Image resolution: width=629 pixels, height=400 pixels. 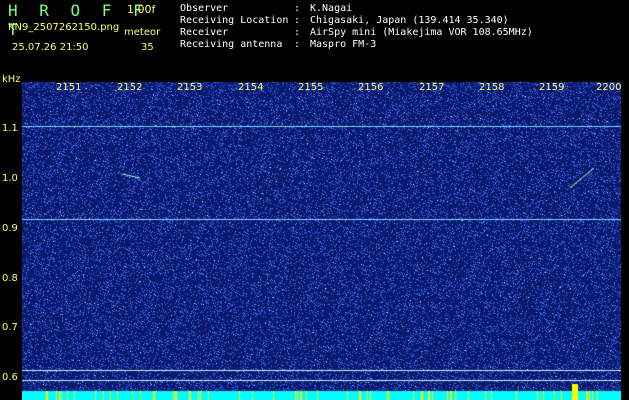 I want to click on time-tick-label: 2159, so click(x=552, y=87).